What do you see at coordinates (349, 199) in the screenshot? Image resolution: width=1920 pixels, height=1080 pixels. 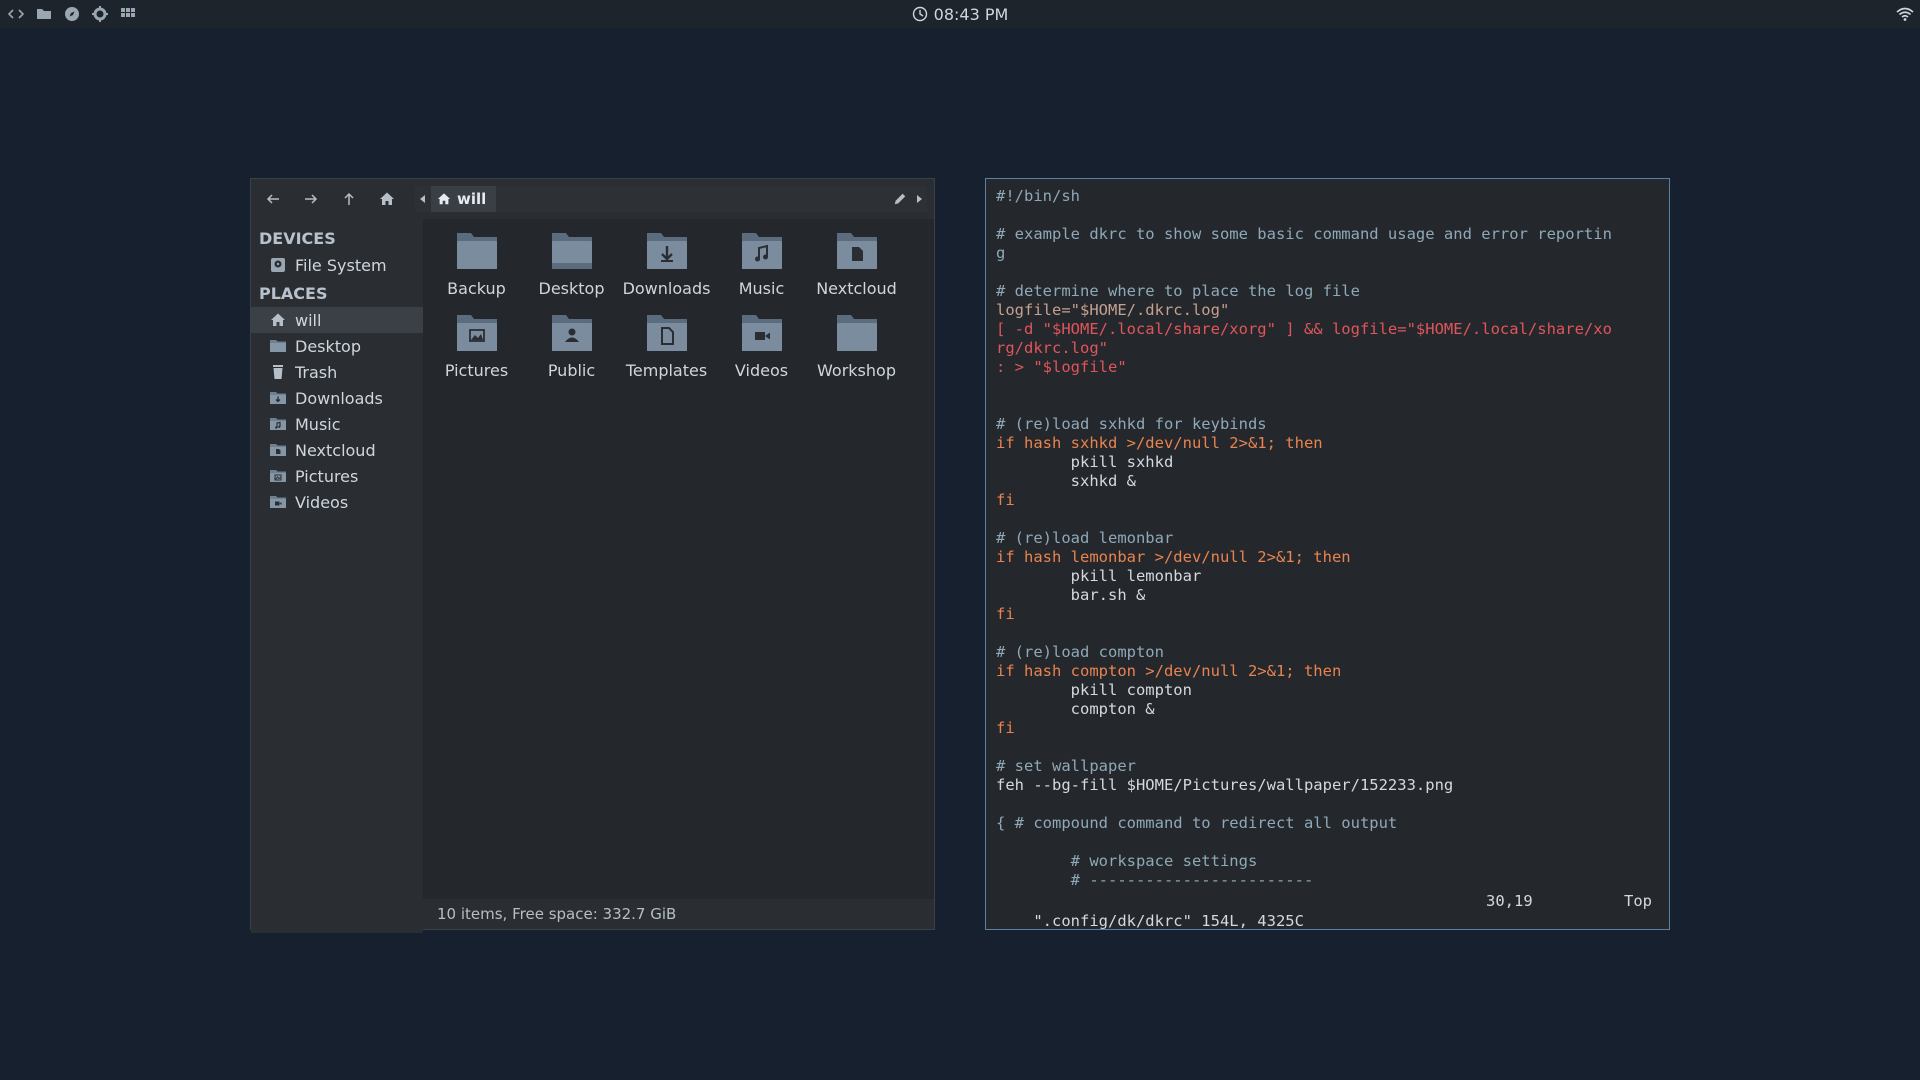 I see `up-button` at bounding box center [349, 199].